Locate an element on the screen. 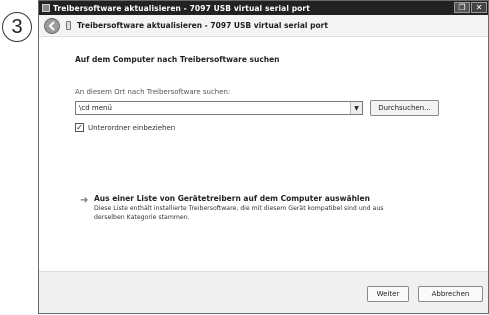 This screenshot has width=489, height=315. title-bar-buttons: ❐ ✕ is located at coordinates (470, 7).